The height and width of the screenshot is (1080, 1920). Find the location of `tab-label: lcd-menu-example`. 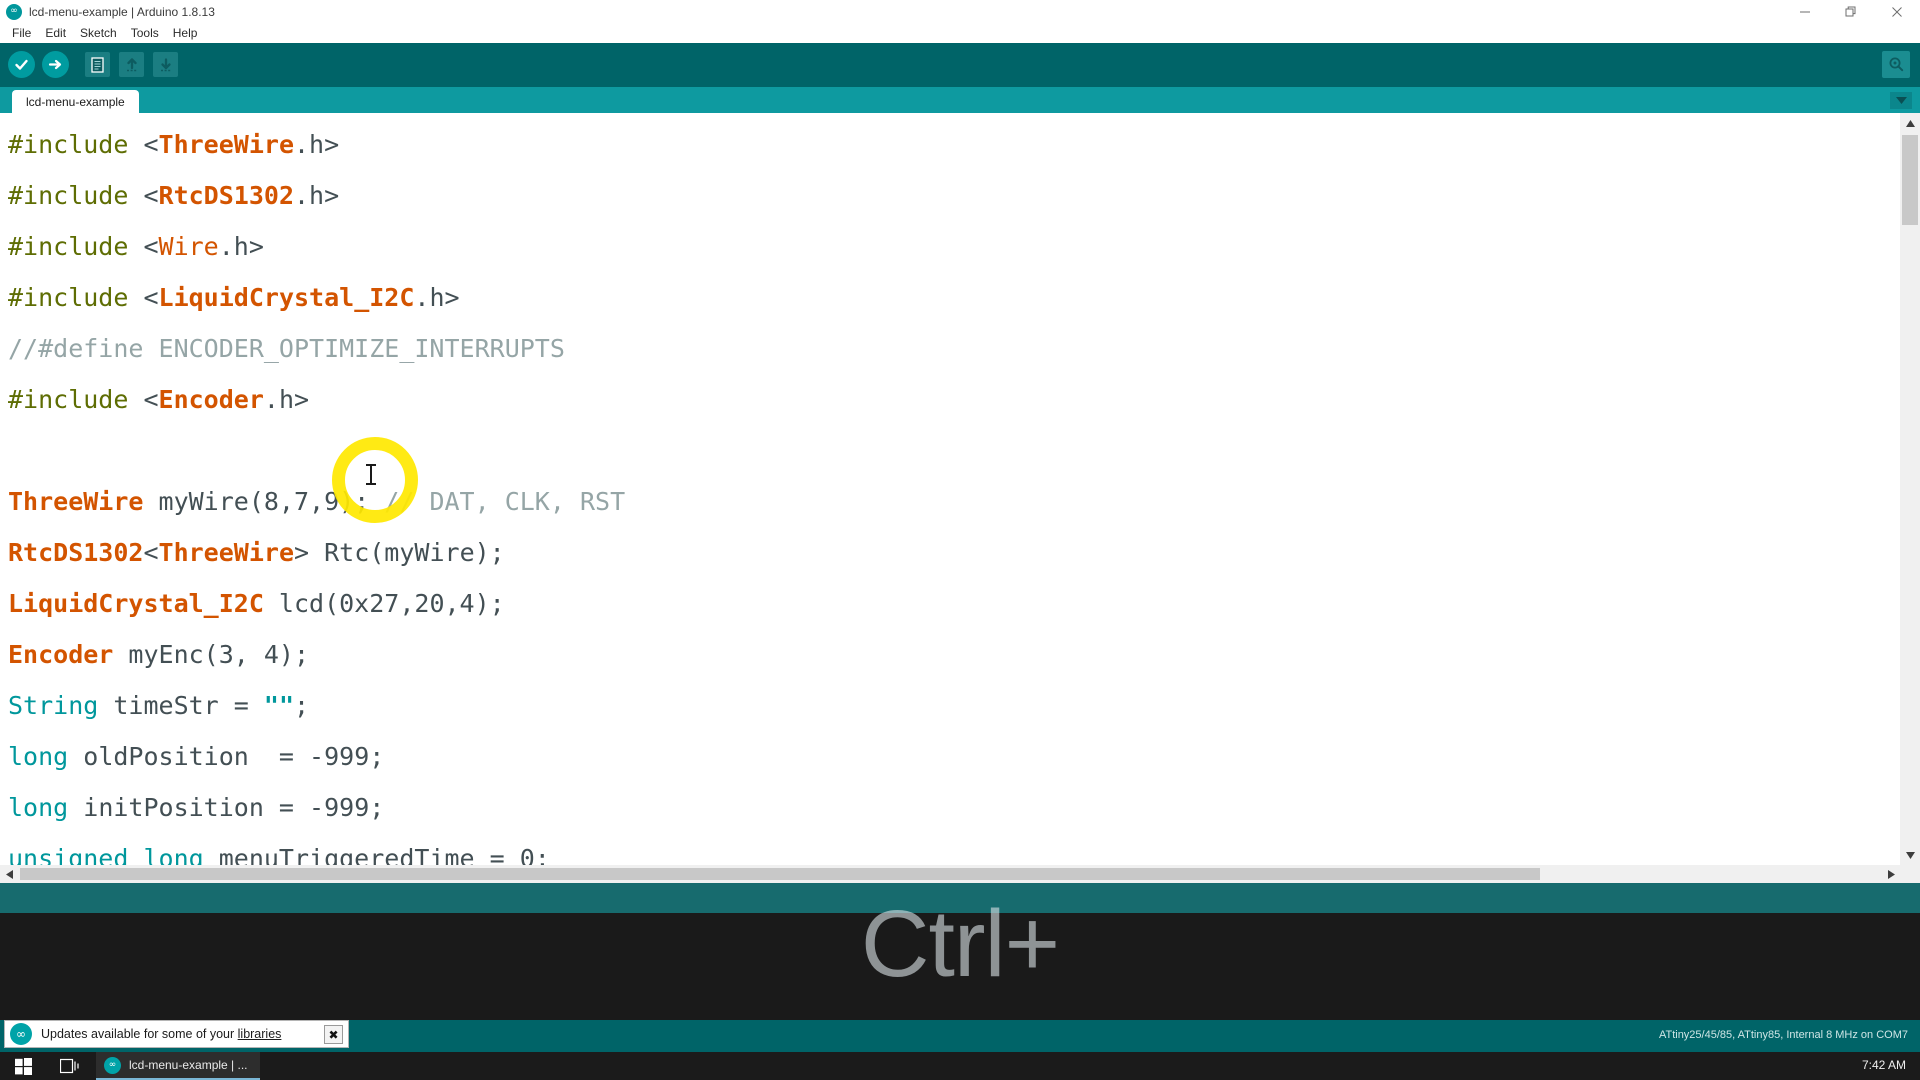

tab-label: lcd-menu-example is located at coordinates (75, 101).